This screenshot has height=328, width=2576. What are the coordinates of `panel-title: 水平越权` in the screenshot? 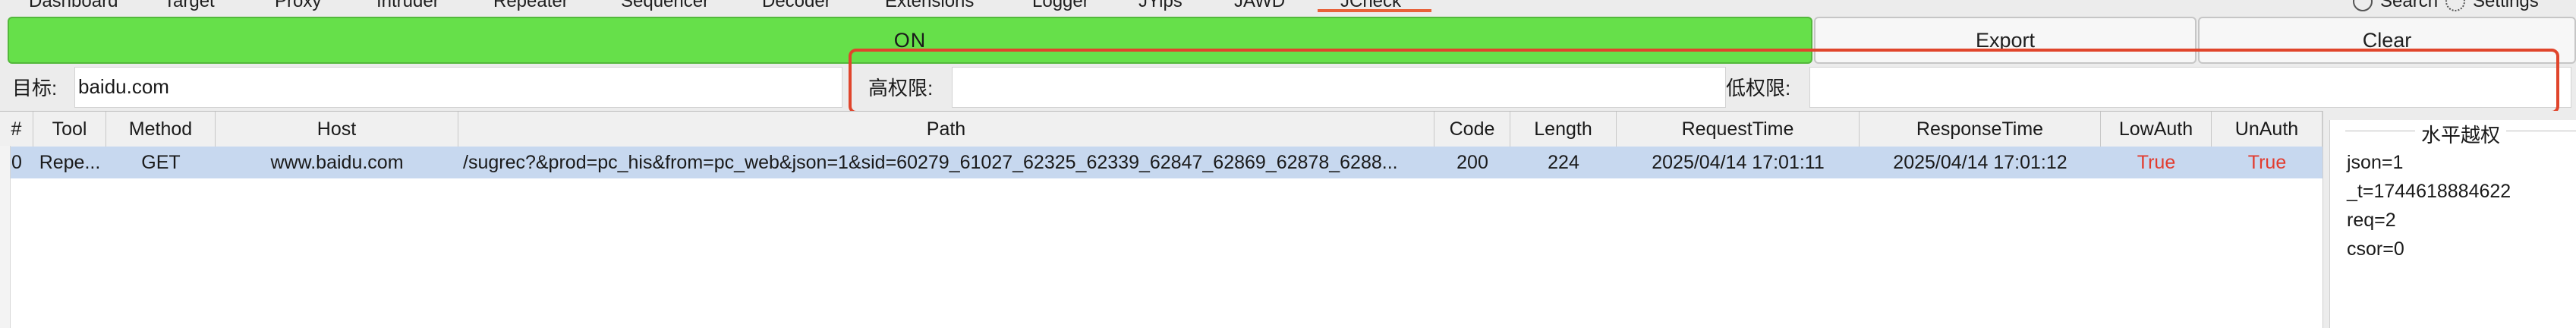 It's located at (2461, 134).